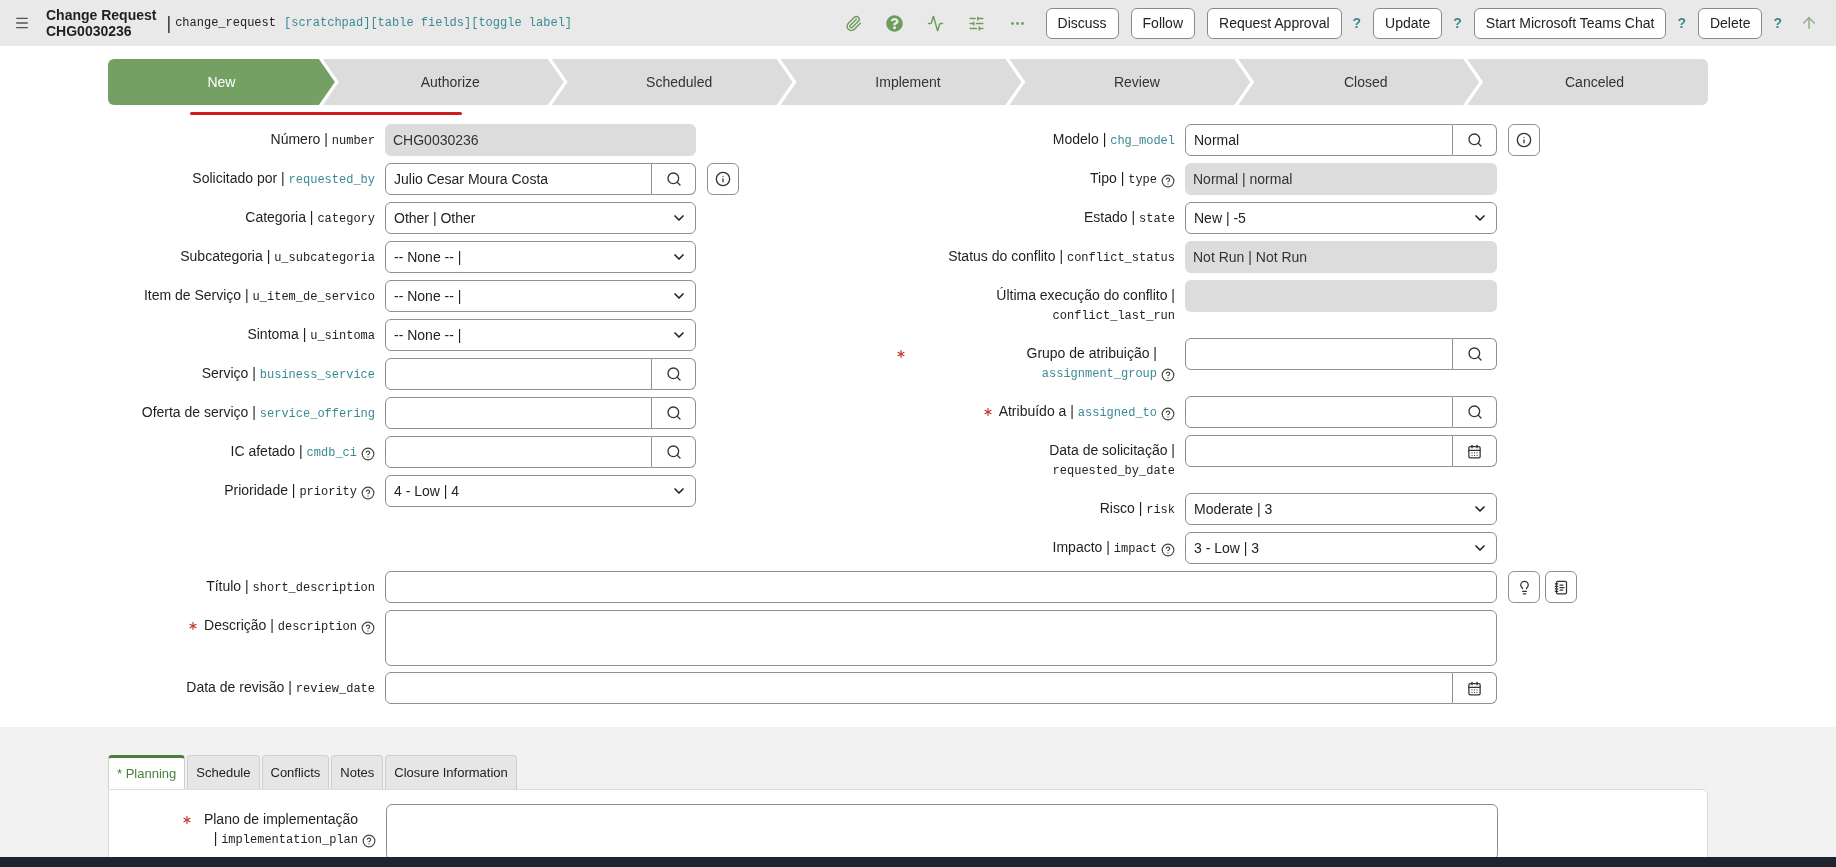  I want to click on field-label: Data de revisão | review_date, so click(280, 688).